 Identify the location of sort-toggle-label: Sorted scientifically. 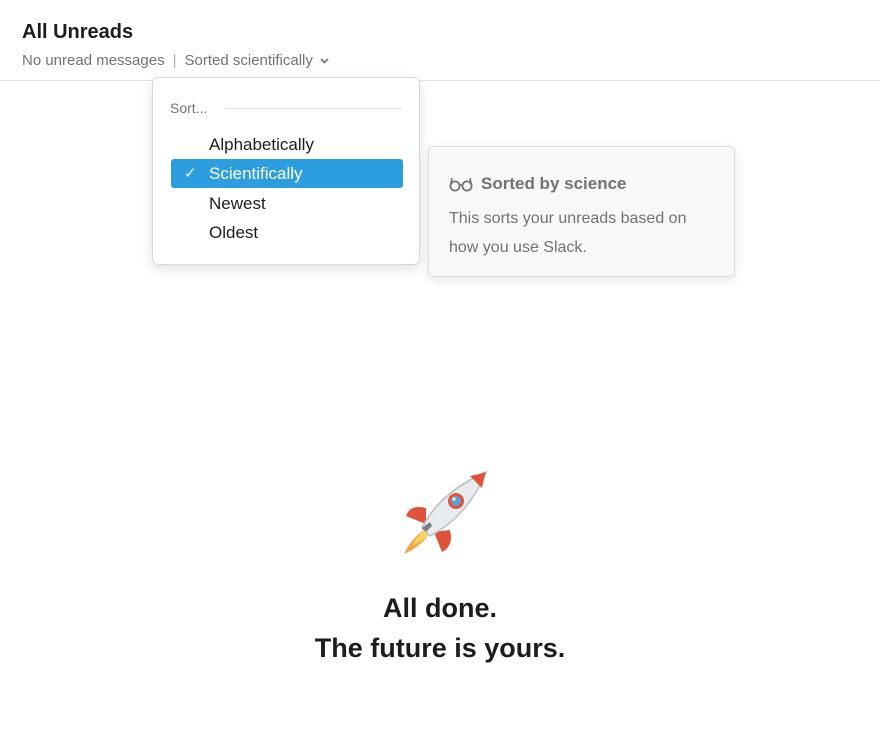
(248, 60).